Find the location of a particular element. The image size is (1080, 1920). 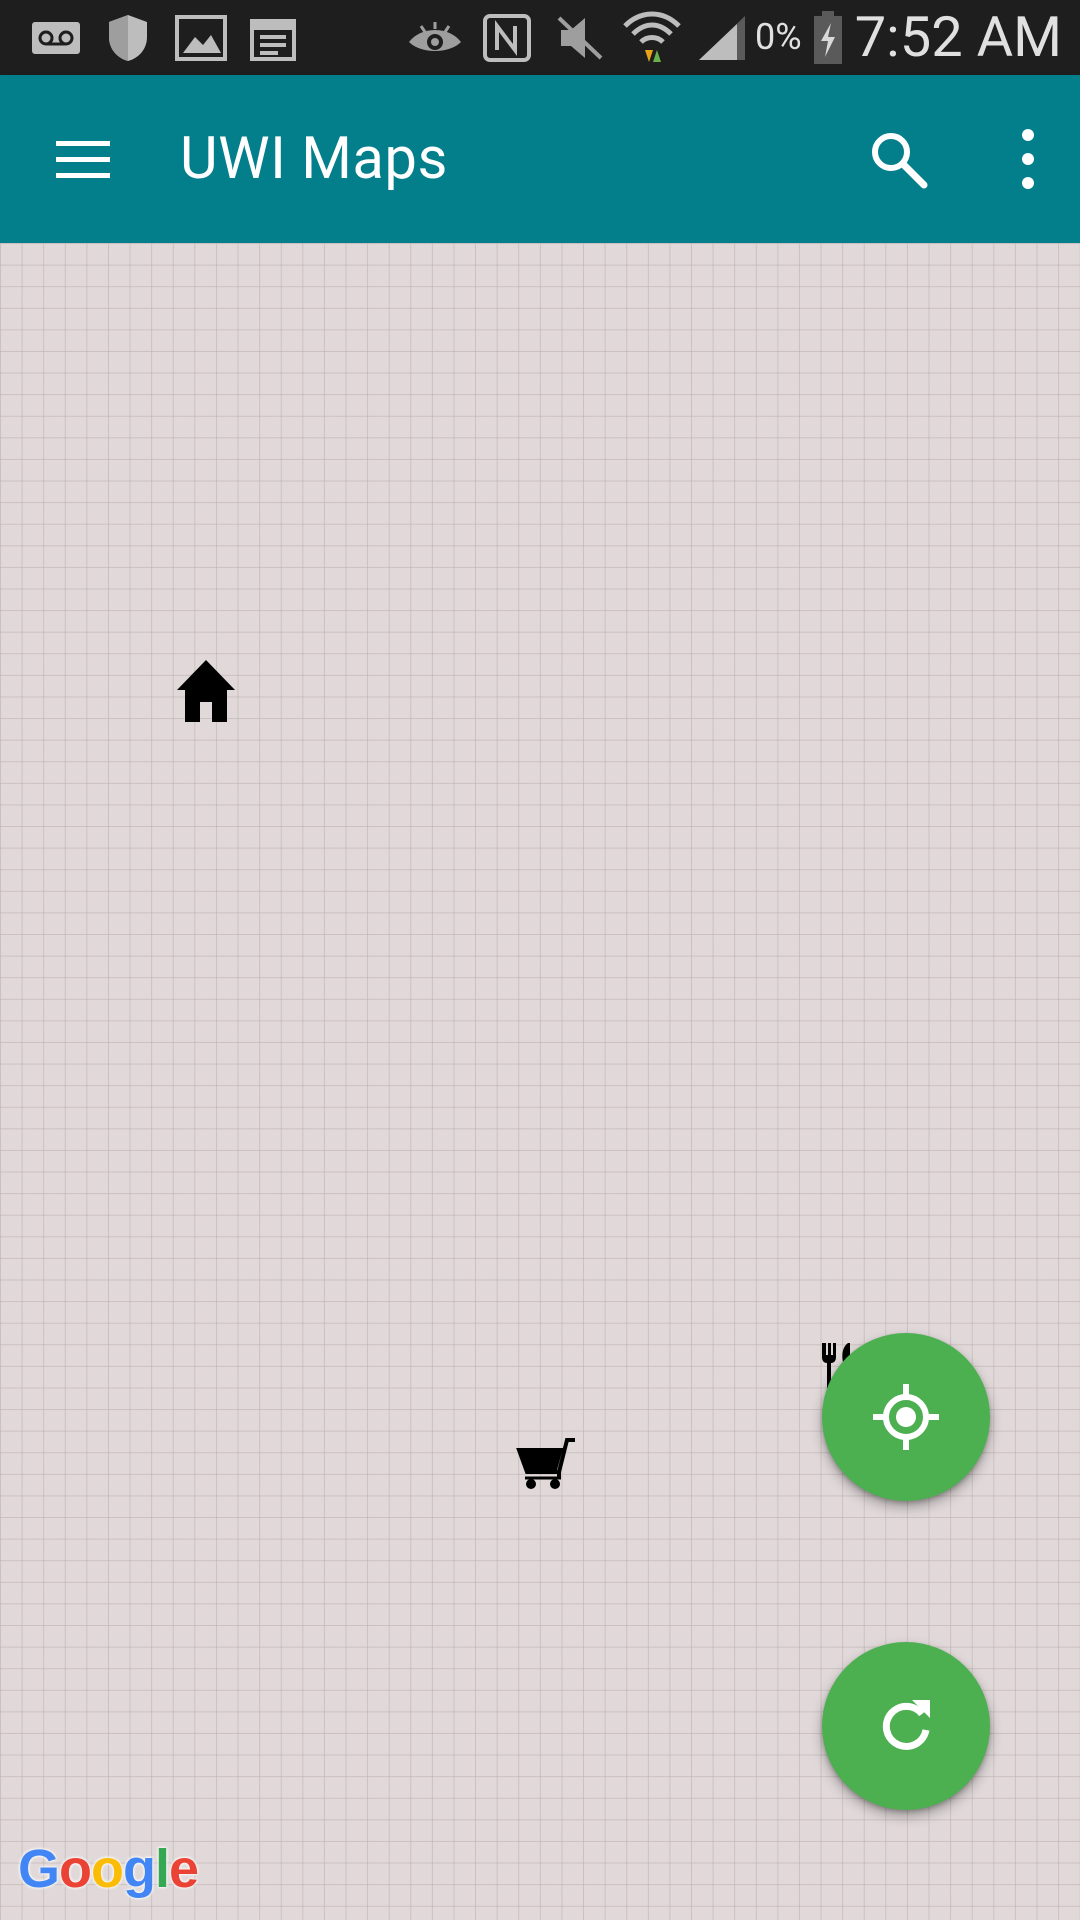

refresh-icon is located at coordinates (906, 1725).